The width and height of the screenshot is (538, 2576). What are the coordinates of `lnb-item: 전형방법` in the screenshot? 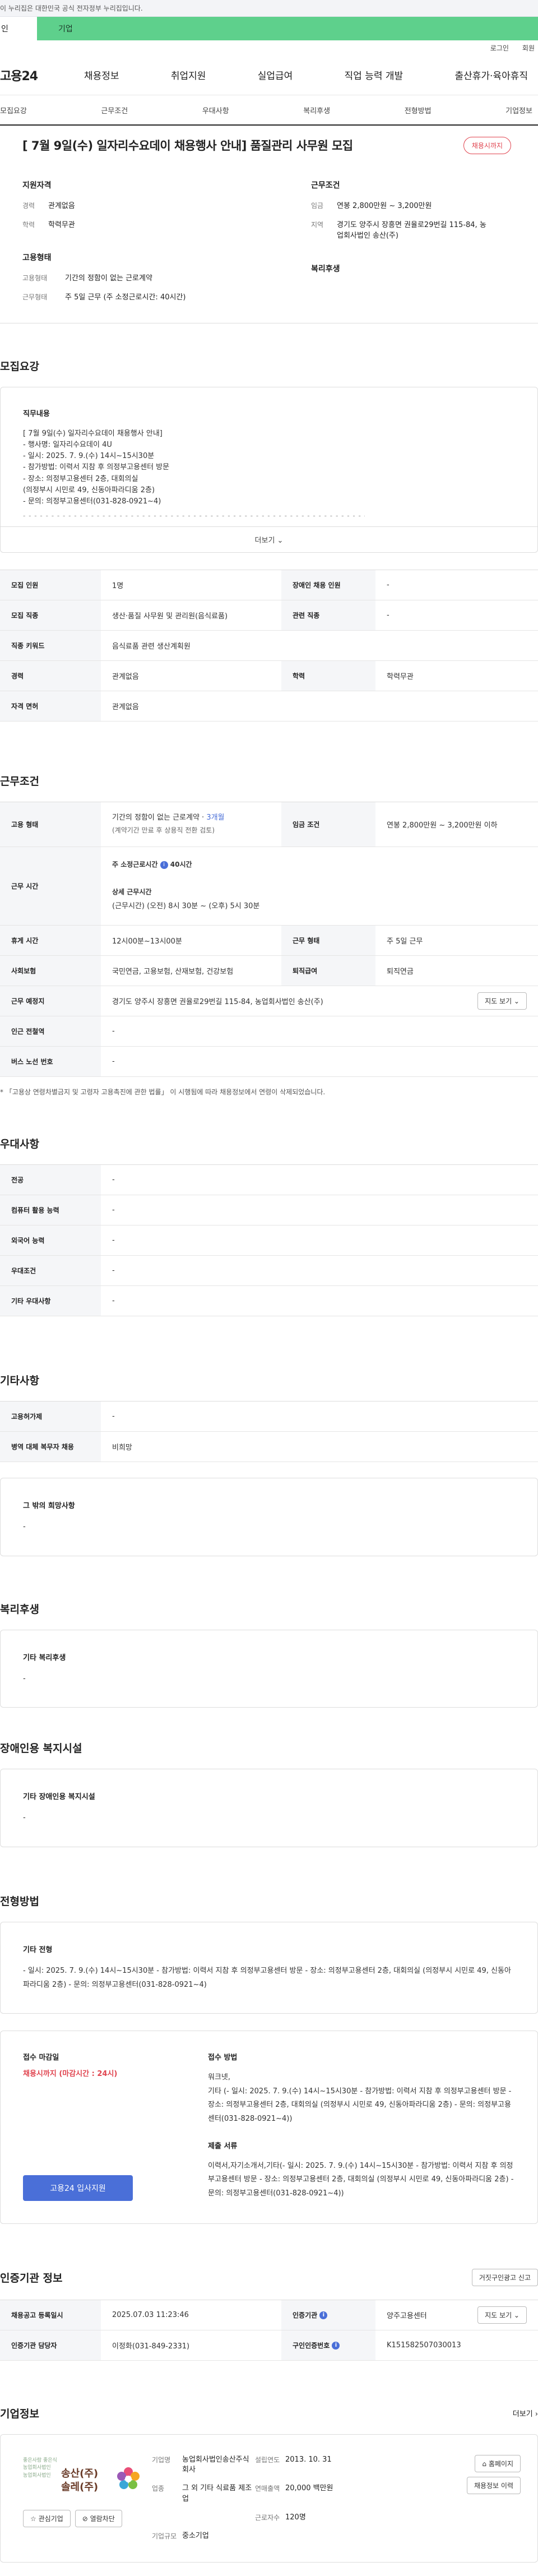 It's located at (418, 110).